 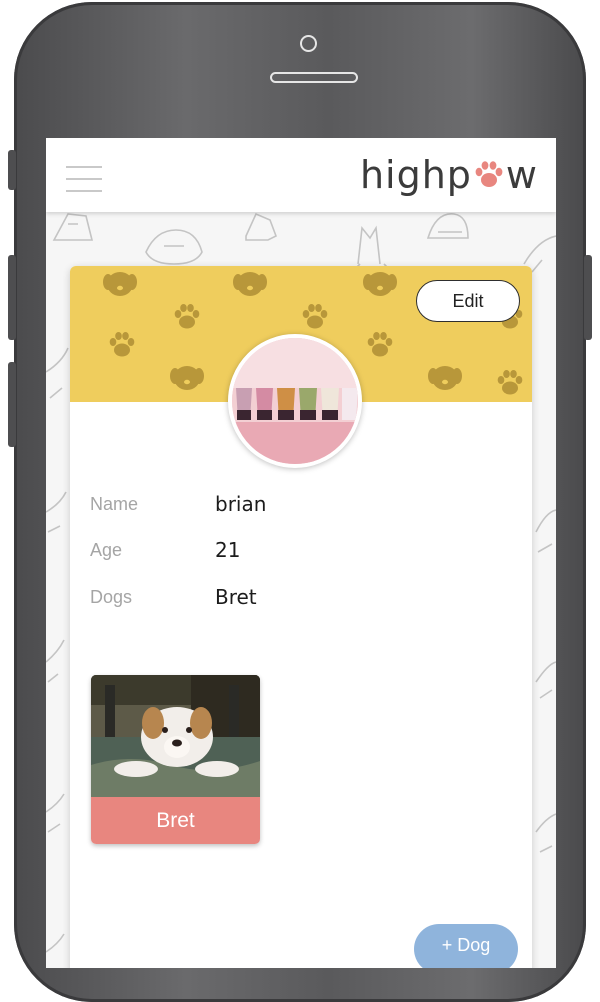 I want to click on dogs-label: Dogs, so click(x=111, y=596).